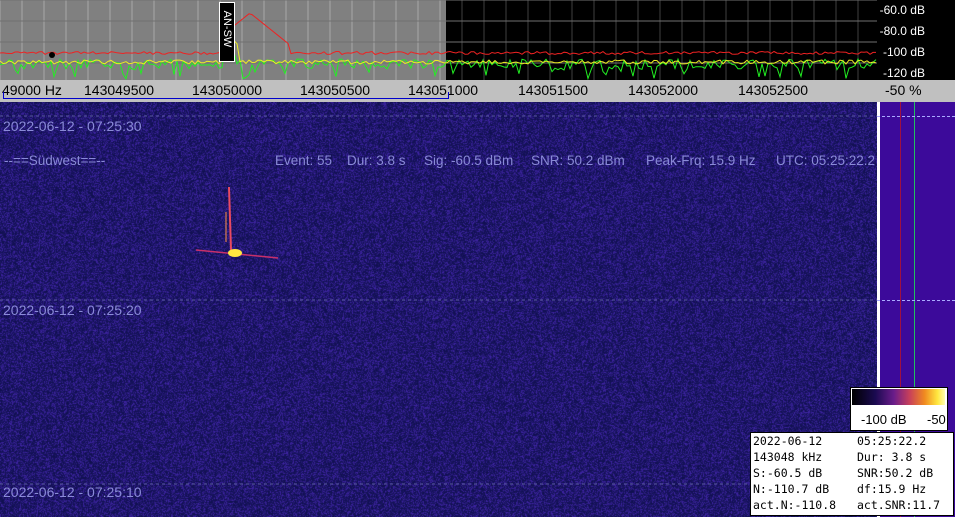 The height and width of the screenshot is (517, 955). I want to click on db-label: -100 dB, so click(903, 52).